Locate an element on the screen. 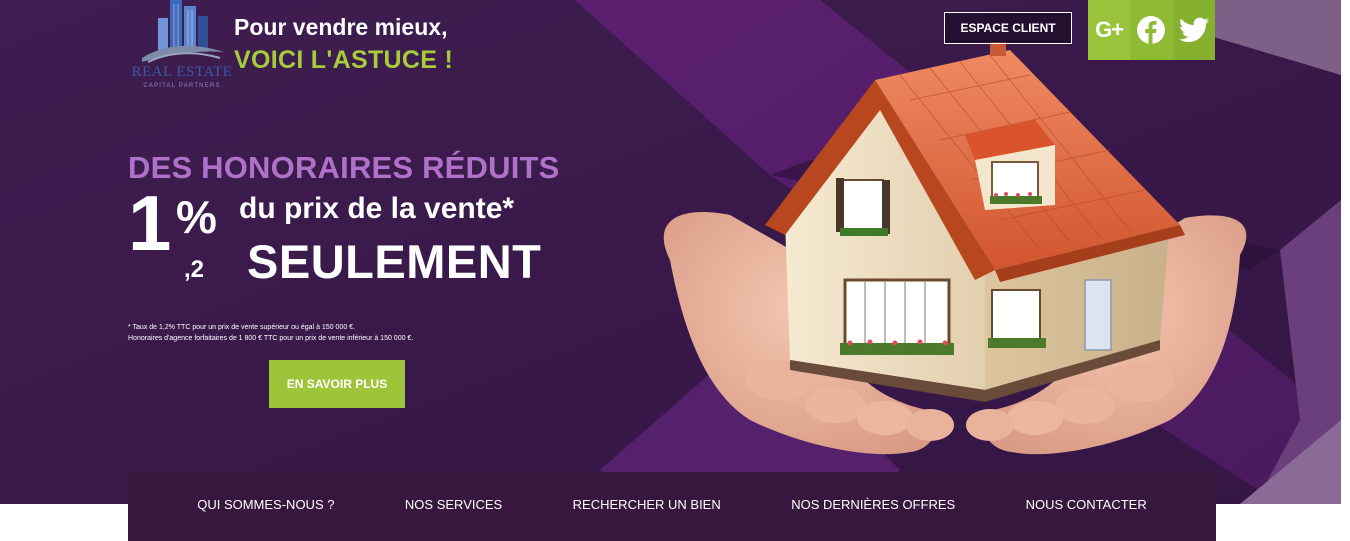 The width and height of the screenshot is (1350, 541). google-plus-icon: G+ is located at coordinates (1109, 29).